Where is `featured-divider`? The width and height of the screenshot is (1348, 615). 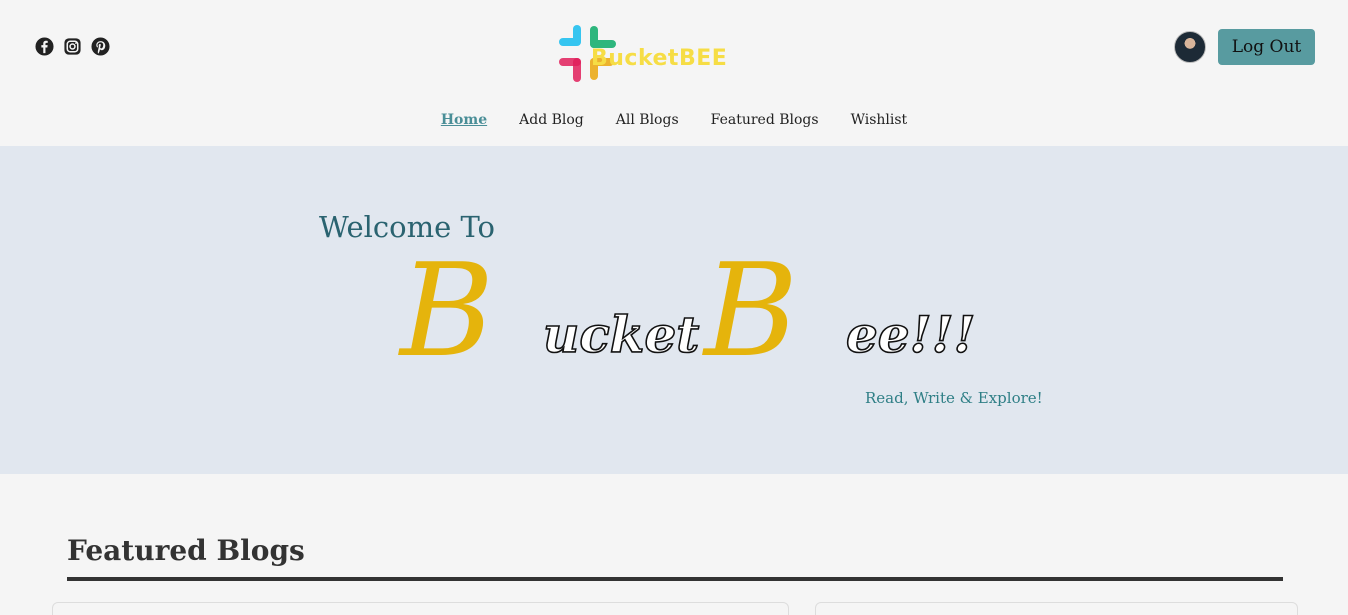 featured-divider is located at coordinates (675, 579).